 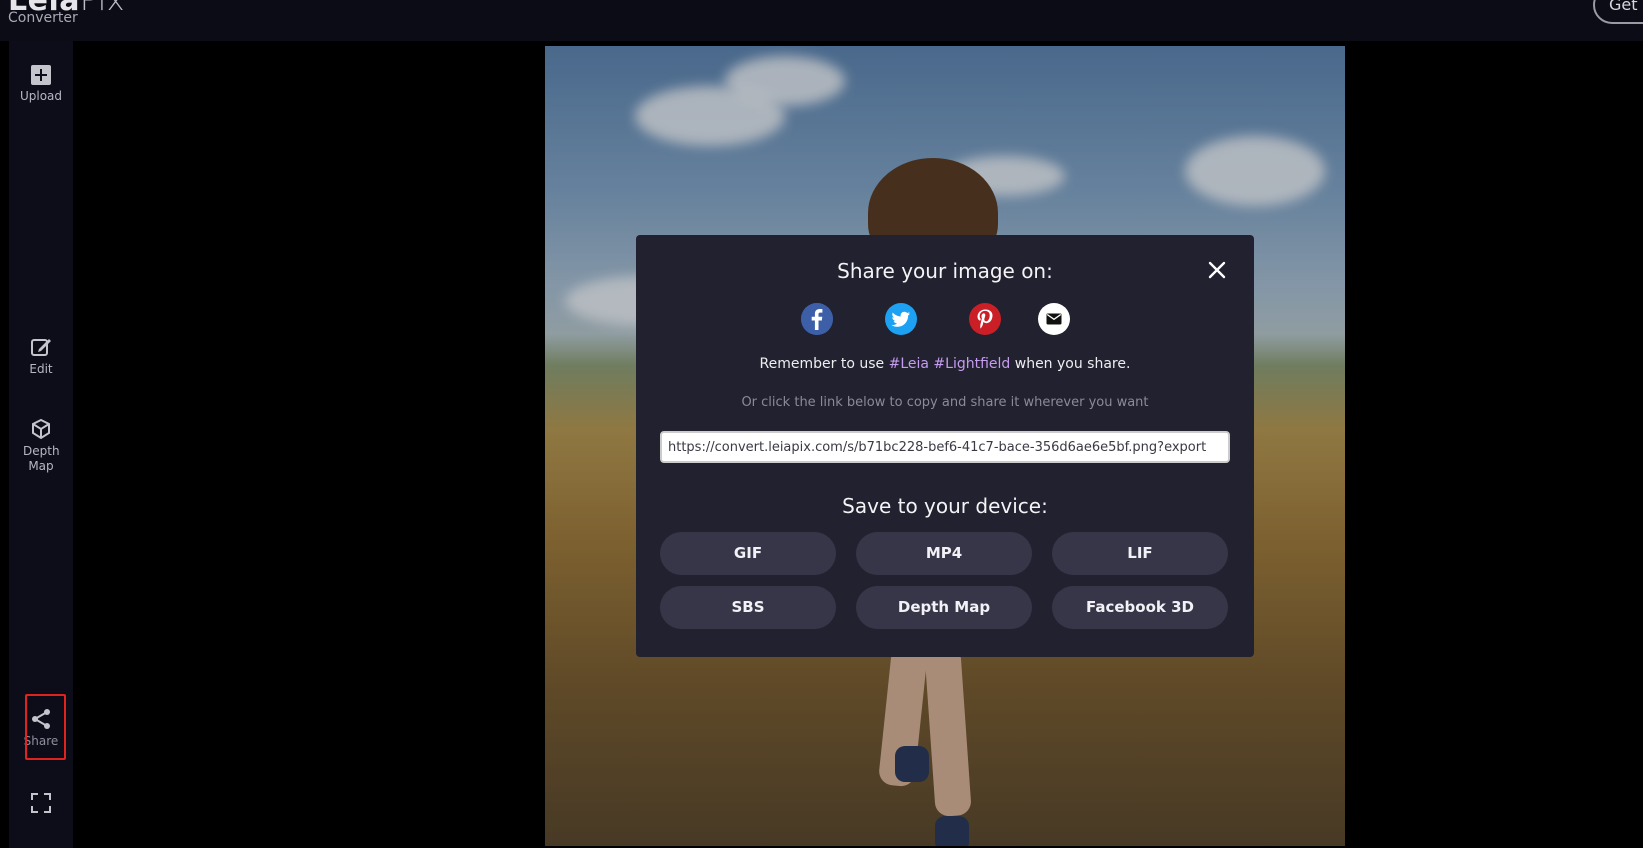 I want to click on close-icon, so click(x=1217, y=270).